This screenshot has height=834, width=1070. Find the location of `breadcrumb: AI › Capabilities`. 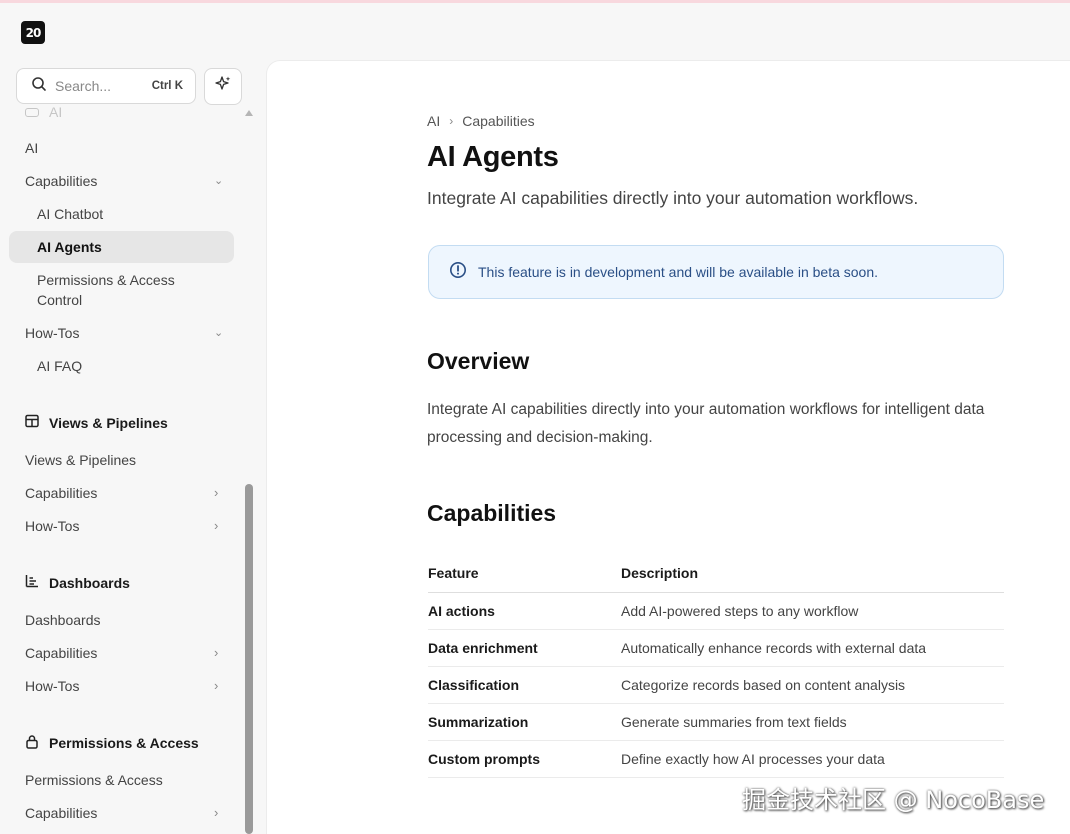

breadcrumb: AI › Capabilities is located at coordinates (481, 121).